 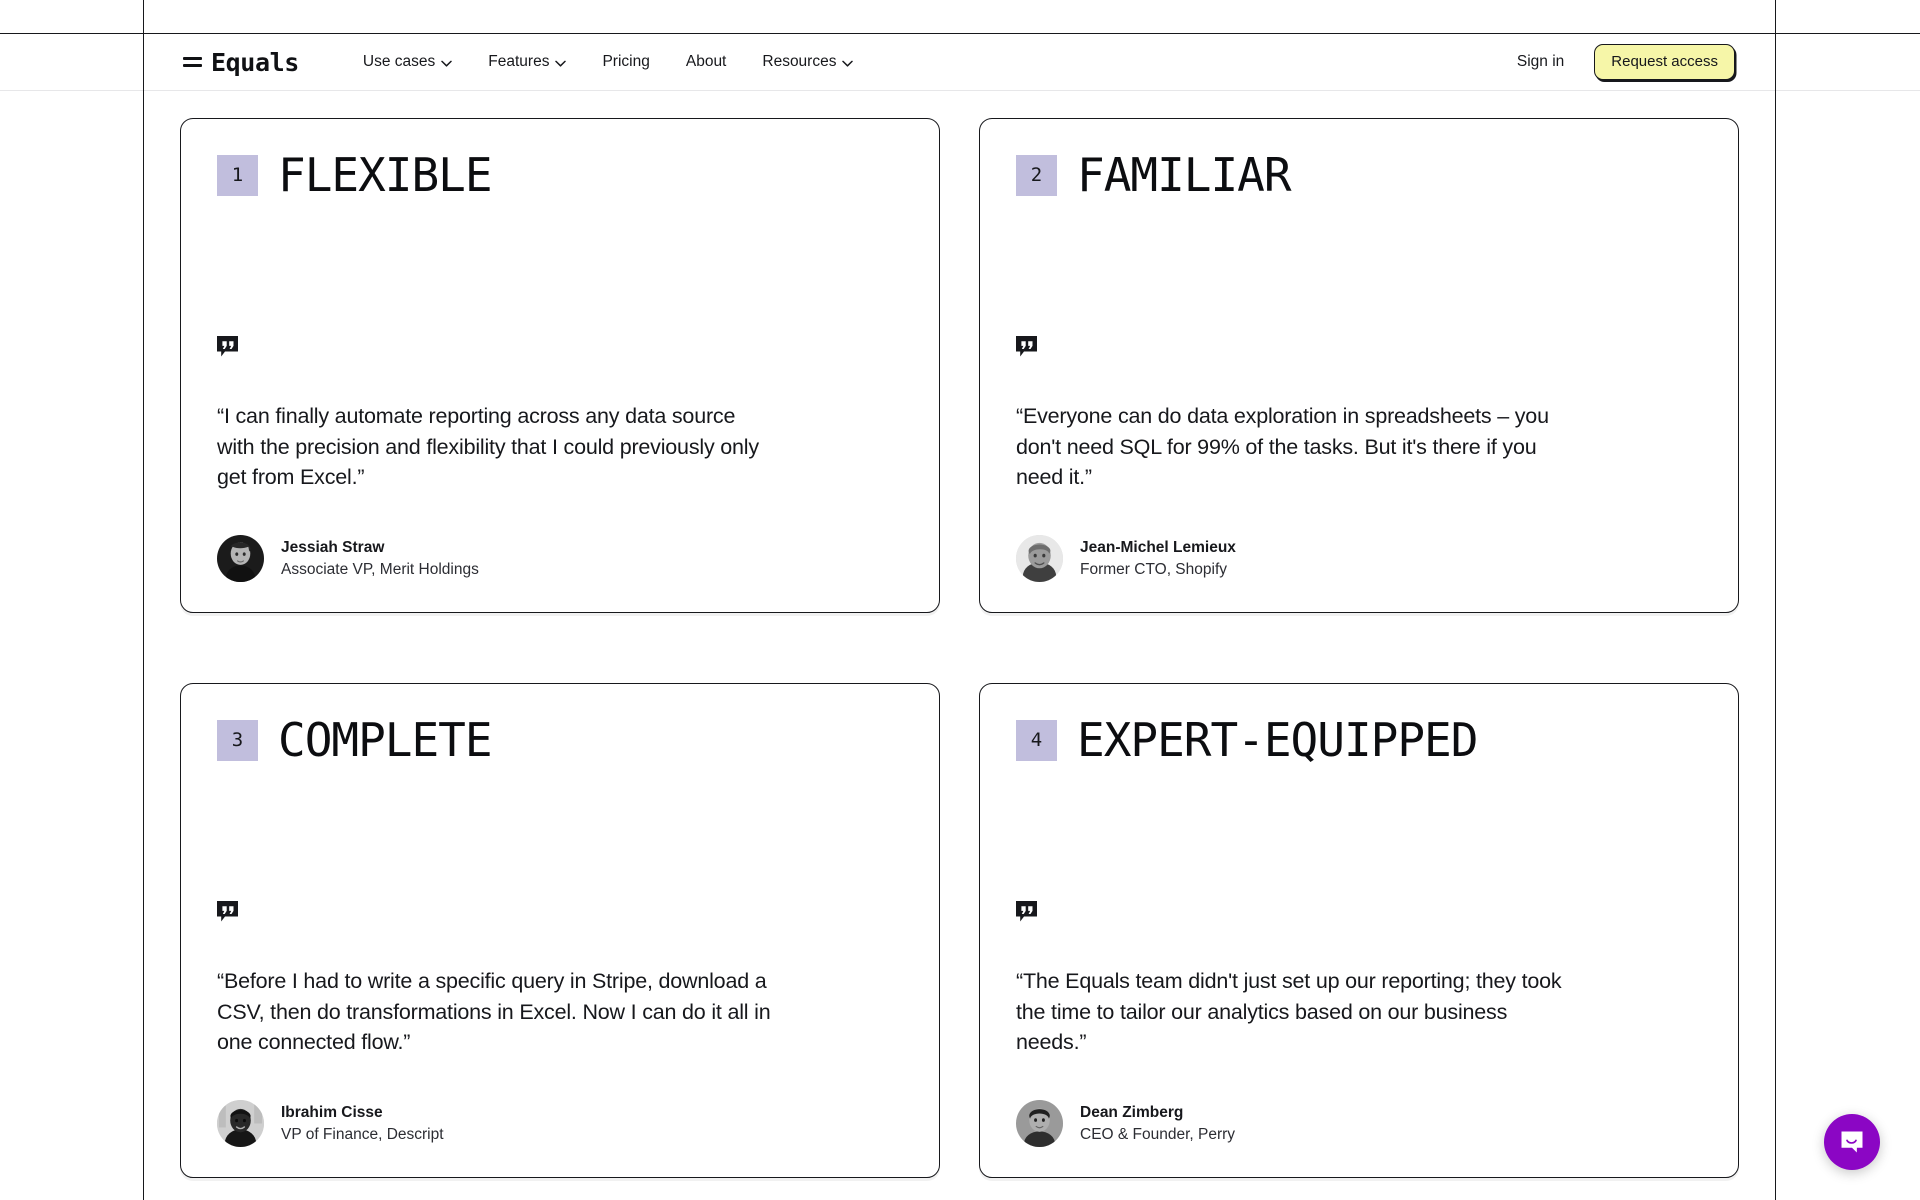 I want to click on nav-item-use-cases: Use cases, so click(x=407, y=62).